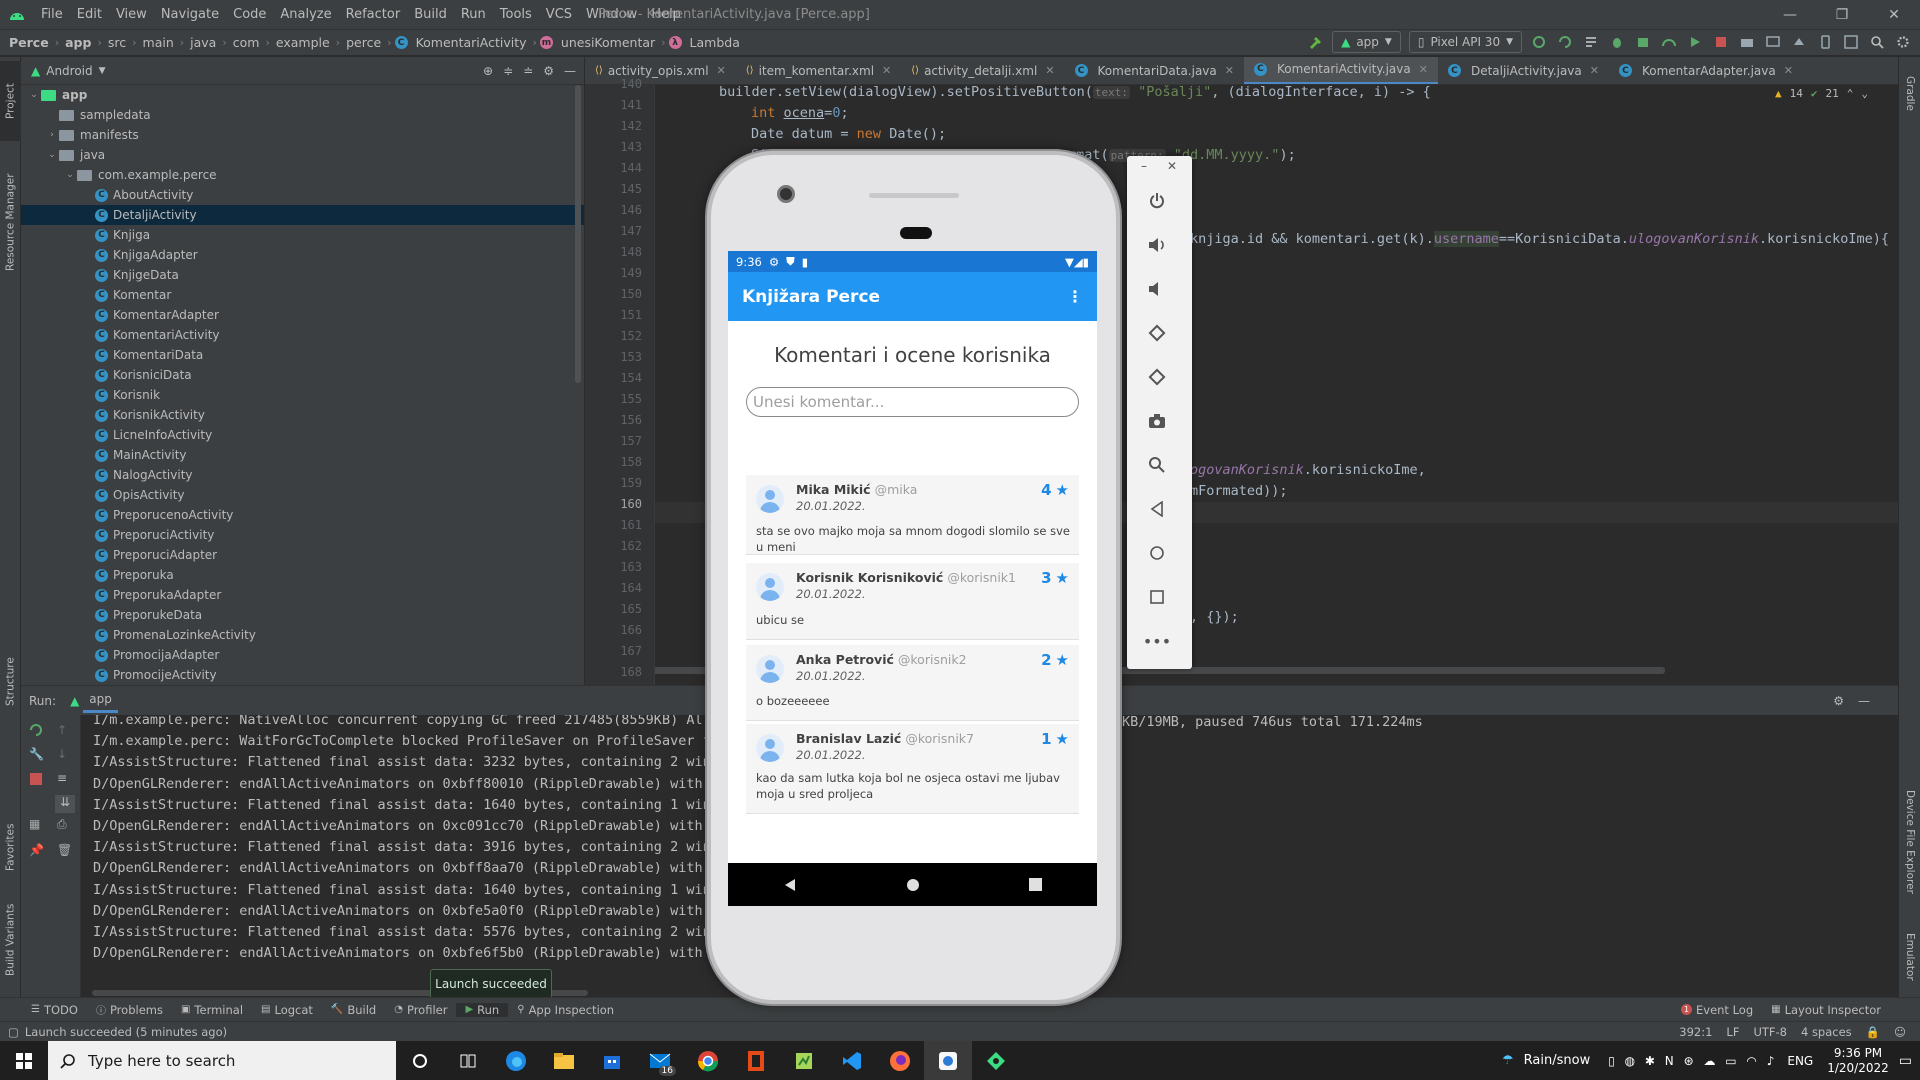 Image resolution: width=1920 pixels, height=1080 pixels. Describe the element at coordinates (1903, 42) in the screenshot. I see `settings-gear-icon` at that location.